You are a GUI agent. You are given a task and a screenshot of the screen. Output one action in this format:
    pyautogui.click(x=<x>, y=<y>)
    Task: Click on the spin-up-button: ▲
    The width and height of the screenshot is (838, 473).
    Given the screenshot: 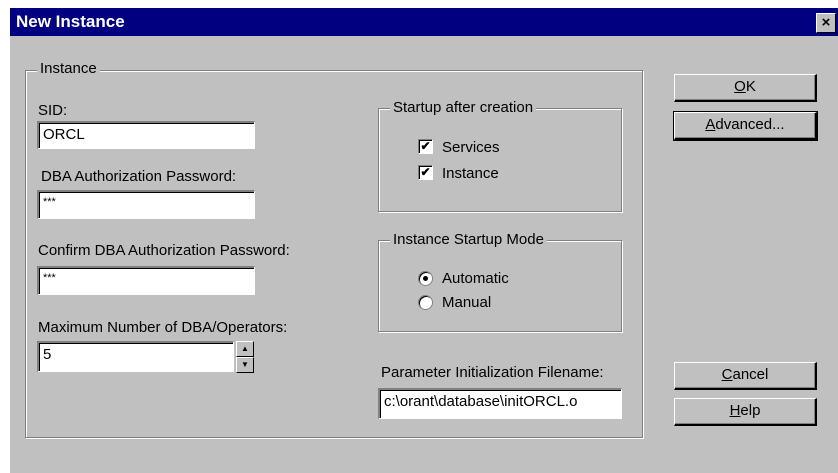 What is the action you would take?
    pyautogui.click(x=245, y=349)
    